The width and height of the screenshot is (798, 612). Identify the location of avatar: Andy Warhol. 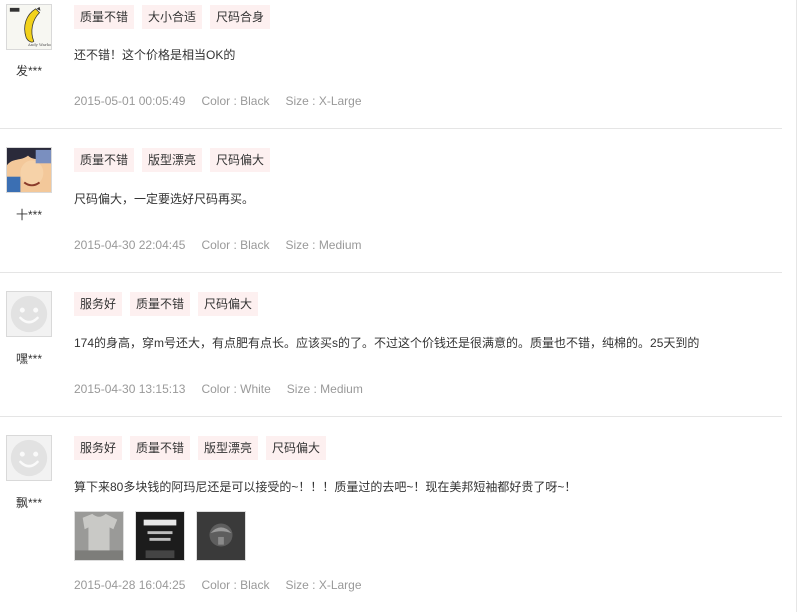
(29, 27).